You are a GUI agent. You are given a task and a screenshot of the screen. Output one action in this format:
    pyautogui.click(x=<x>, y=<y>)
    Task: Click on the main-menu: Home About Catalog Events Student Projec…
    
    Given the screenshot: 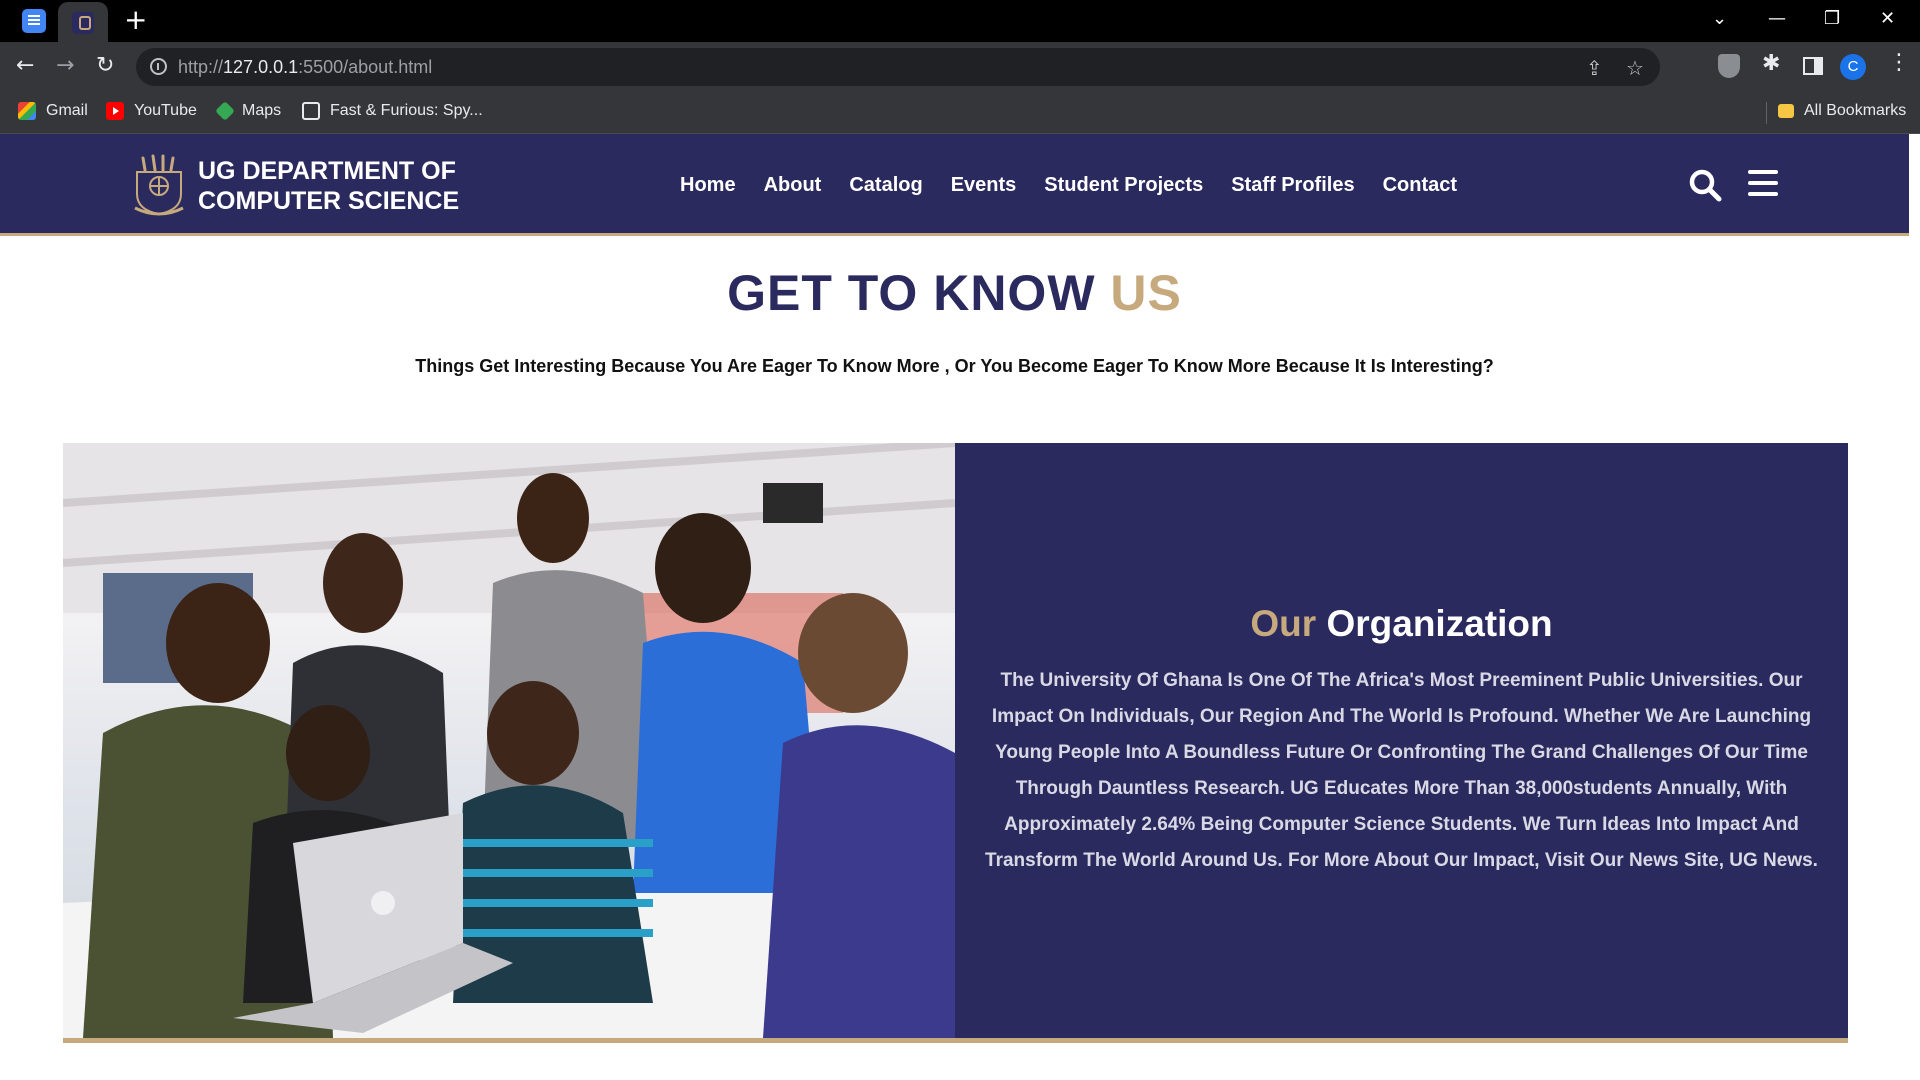 What is the action you would take?
    pyautogui.click(x=1068, y=185)
    